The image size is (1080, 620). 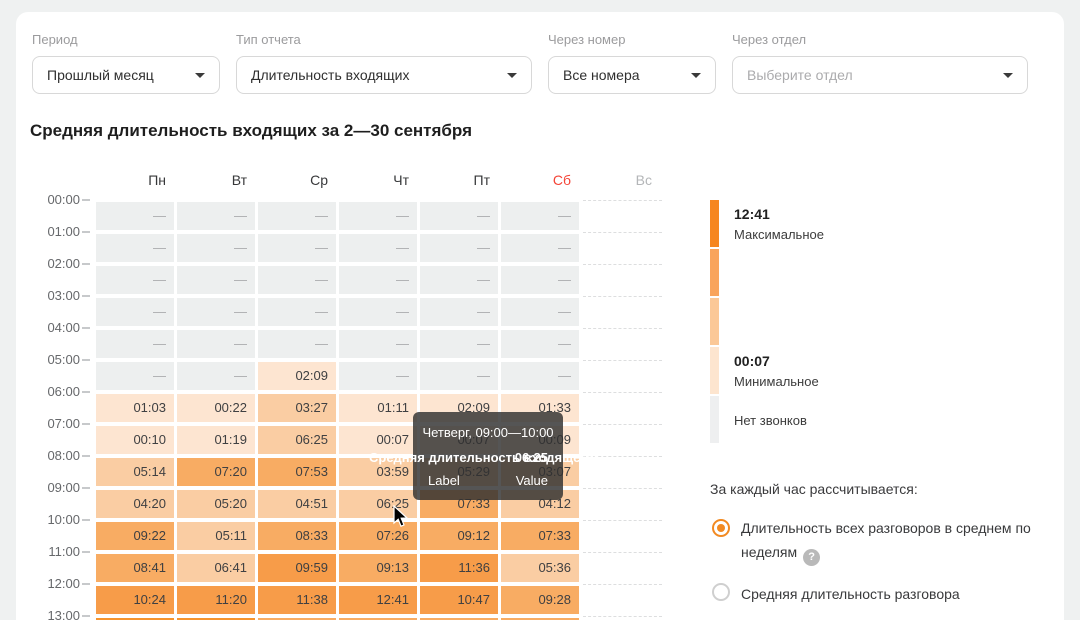 I want to click on heatmap-cell: 09:22, so click(x=135, y=536).